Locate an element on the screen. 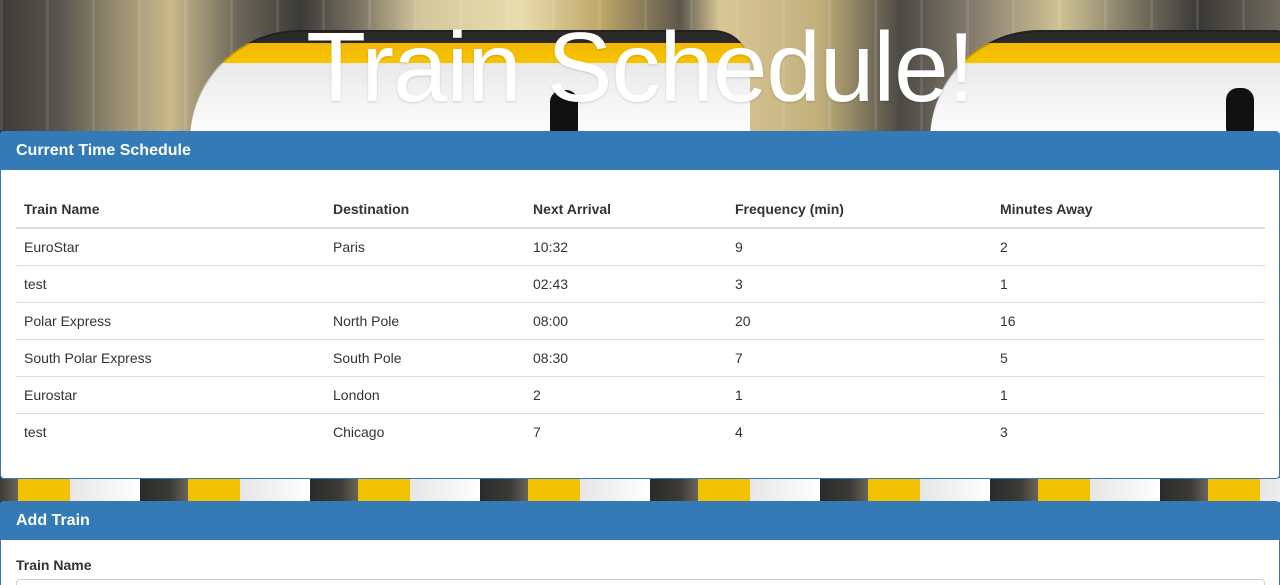  table-row: Eurostar London 2 1 1 is located at coordinates (640, 394).